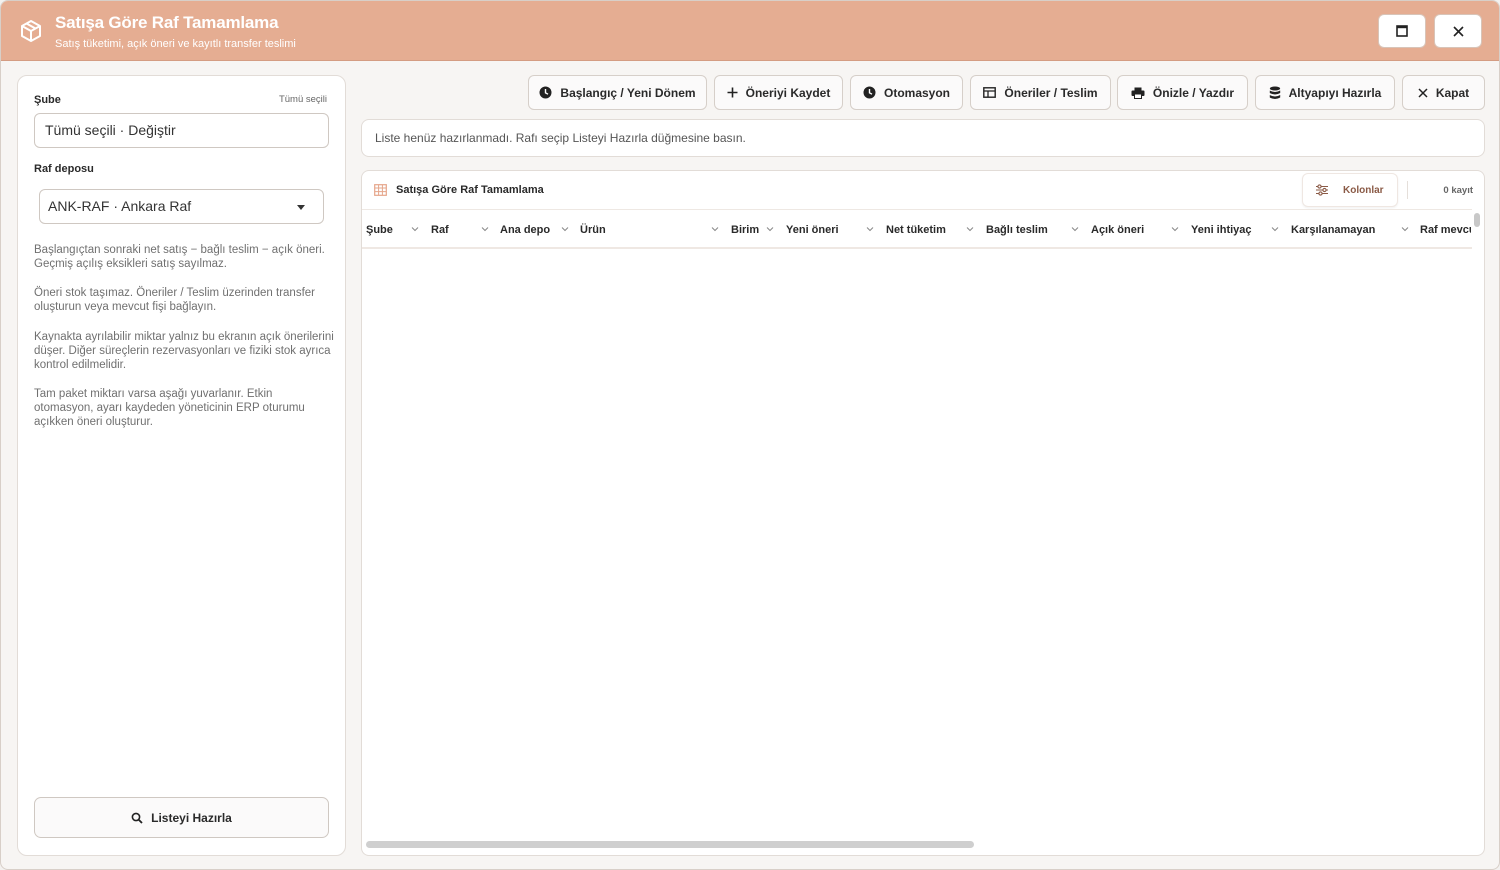 This screenshot has height=870, width=1500. What do you see at coordinates (1335, 92) in the screenshot?
I see `prepare-infrastructure-label: Altyapıyı Hazırla` at bounding box center [1335, 92].